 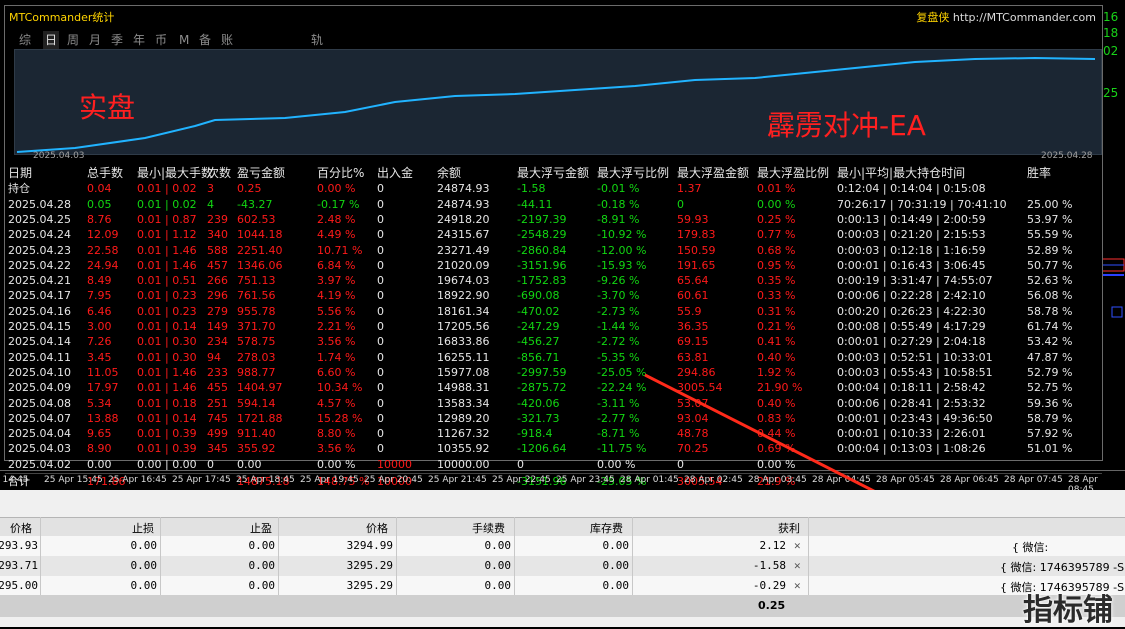 What do you see at coordinates (214, 357) in the screenshot?
I see `stats-cell-count: 94` at bounding box center [214, 357].